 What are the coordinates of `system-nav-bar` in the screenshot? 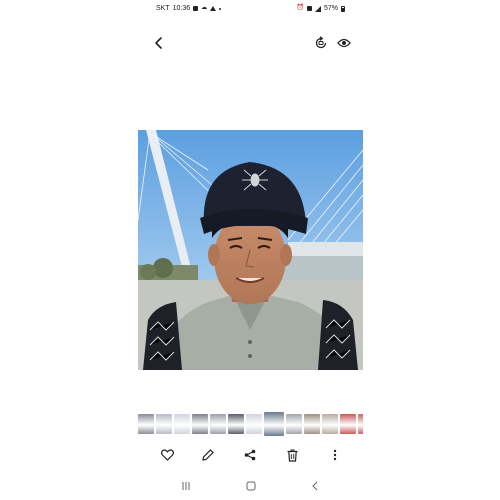 It's located at (250, 486).